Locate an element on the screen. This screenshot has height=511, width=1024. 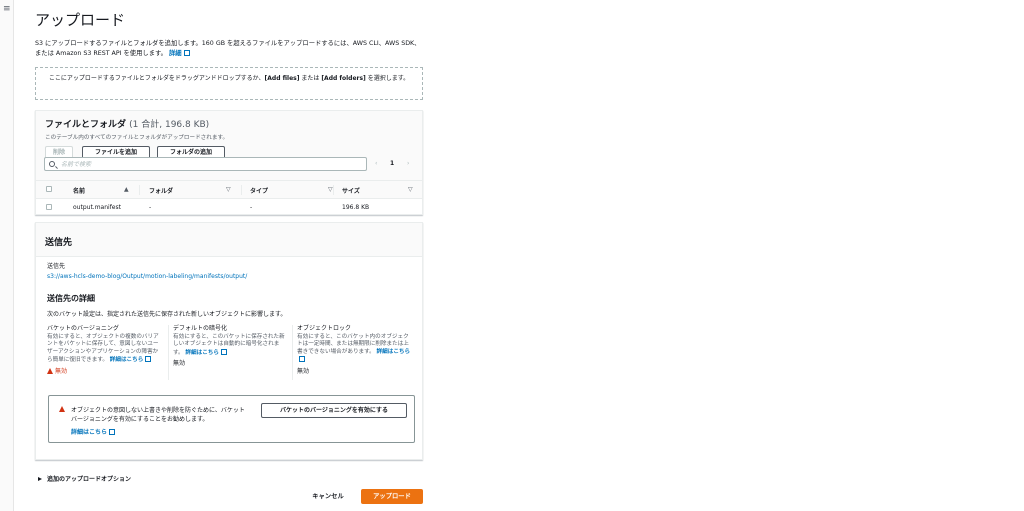
object-lock-value: 無効 is located at coordinates (303, 371).